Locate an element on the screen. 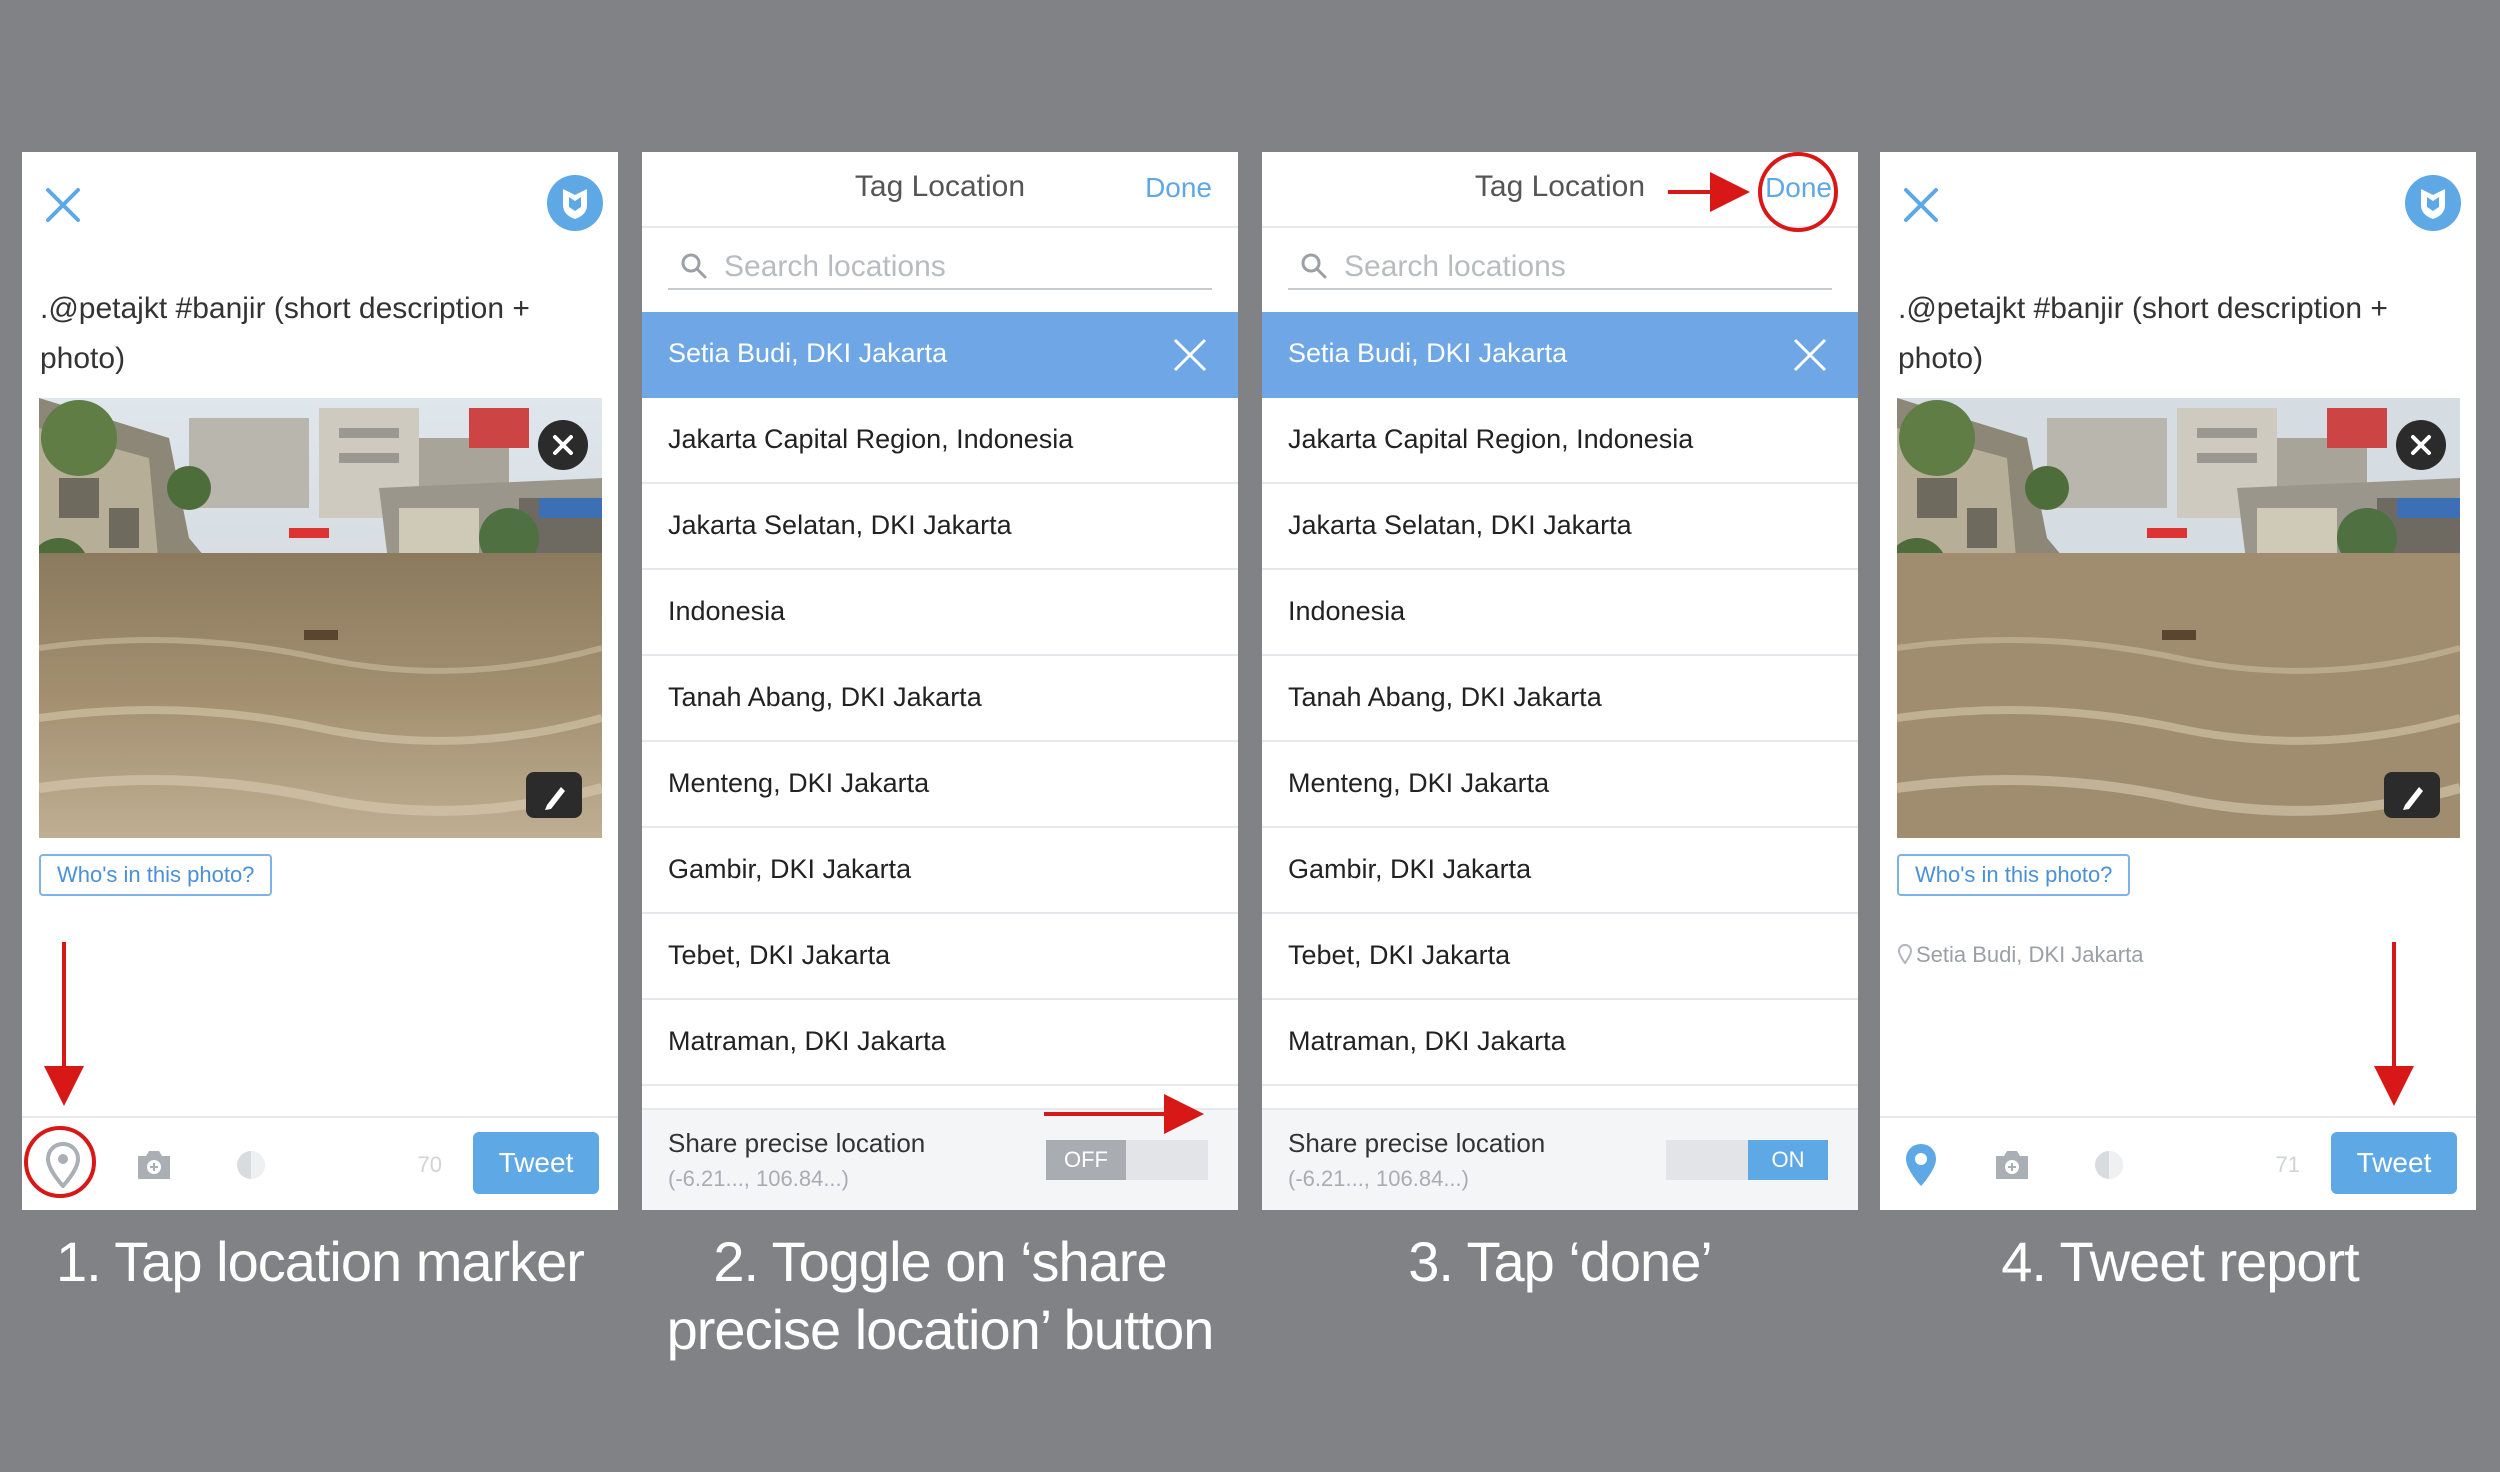 Image resolution: width=2500 pixels, height=1472 pixels. compose-toolbar: 71 Tweet is located at coordinates (2178, 1163).